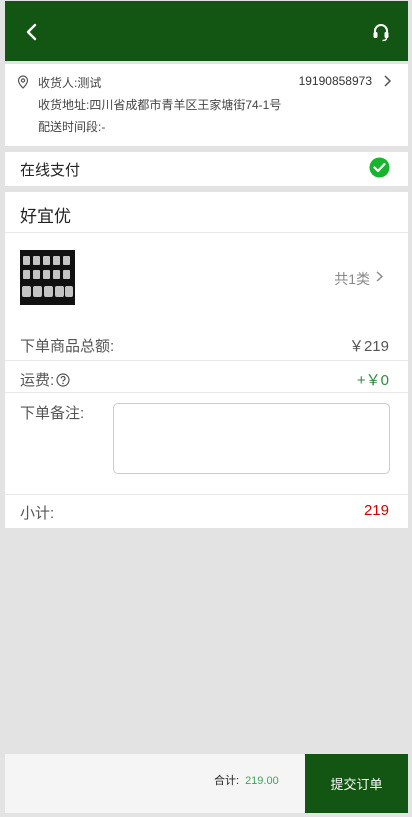 Image resolution: width=412 pixels, height=817 pixels. Describe the element at coordinates (376, 510) in the screenshot. I see `subtotal-value: 219` at that location.